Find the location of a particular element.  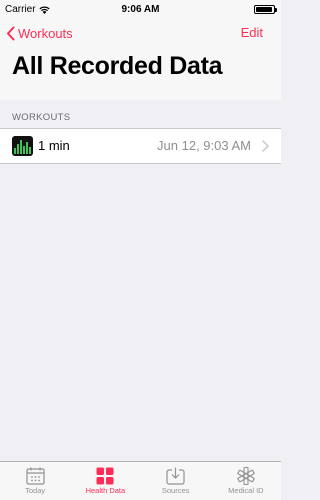

tab-label: Sources is located at coordinates (175, 490).